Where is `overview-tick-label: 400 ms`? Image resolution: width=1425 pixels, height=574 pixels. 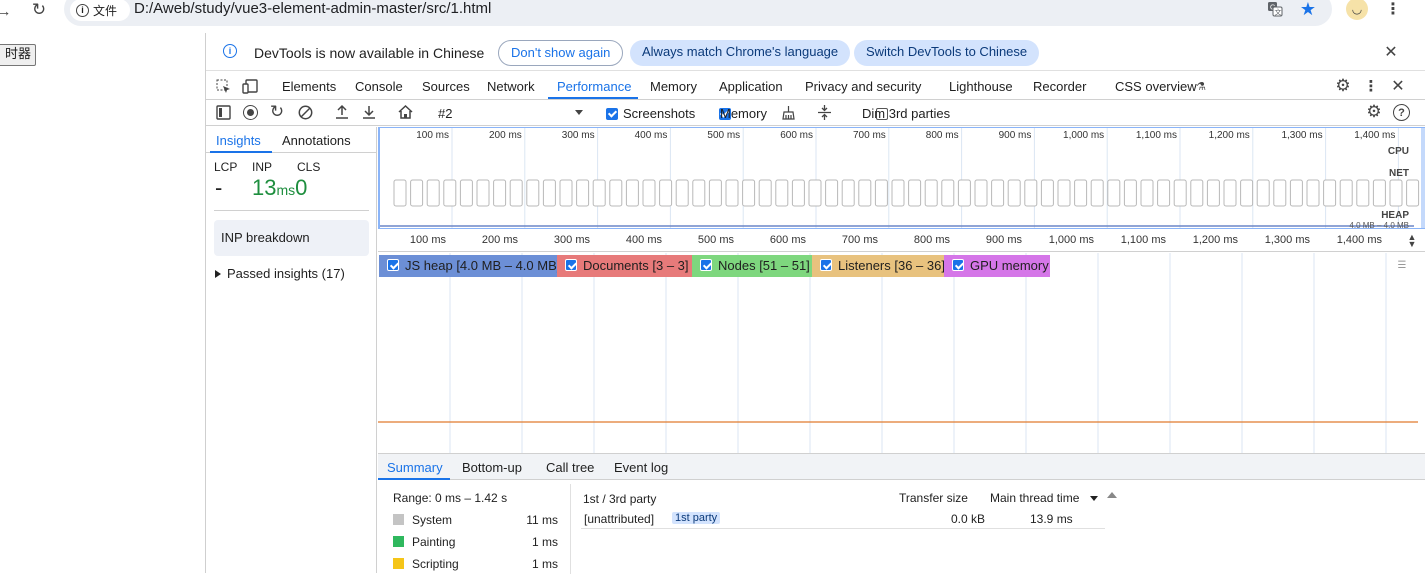 overview-tick-label: 400 ms is located at coordinates (651, 135).